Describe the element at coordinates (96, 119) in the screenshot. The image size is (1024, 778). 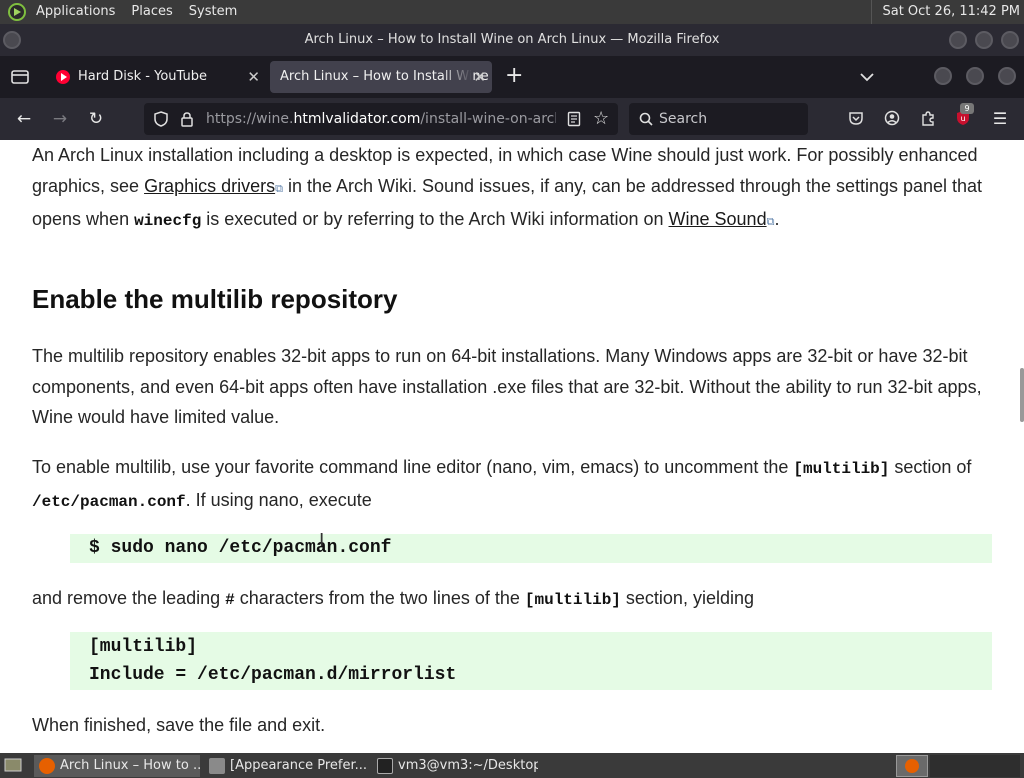
I see `reload-icon: ↻` at that location.